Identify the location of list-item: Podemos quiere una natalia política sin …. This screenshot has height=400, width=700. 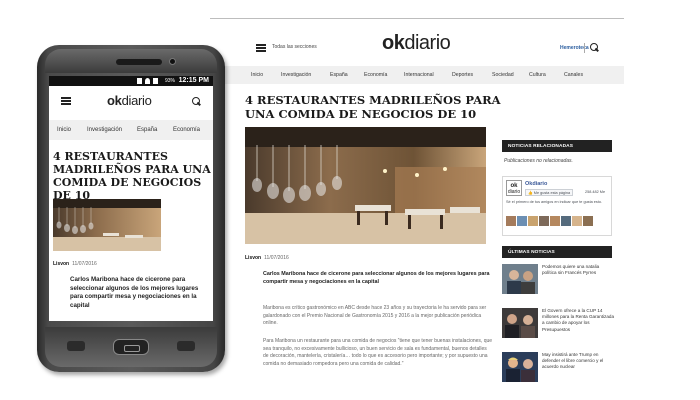
(559, 279).